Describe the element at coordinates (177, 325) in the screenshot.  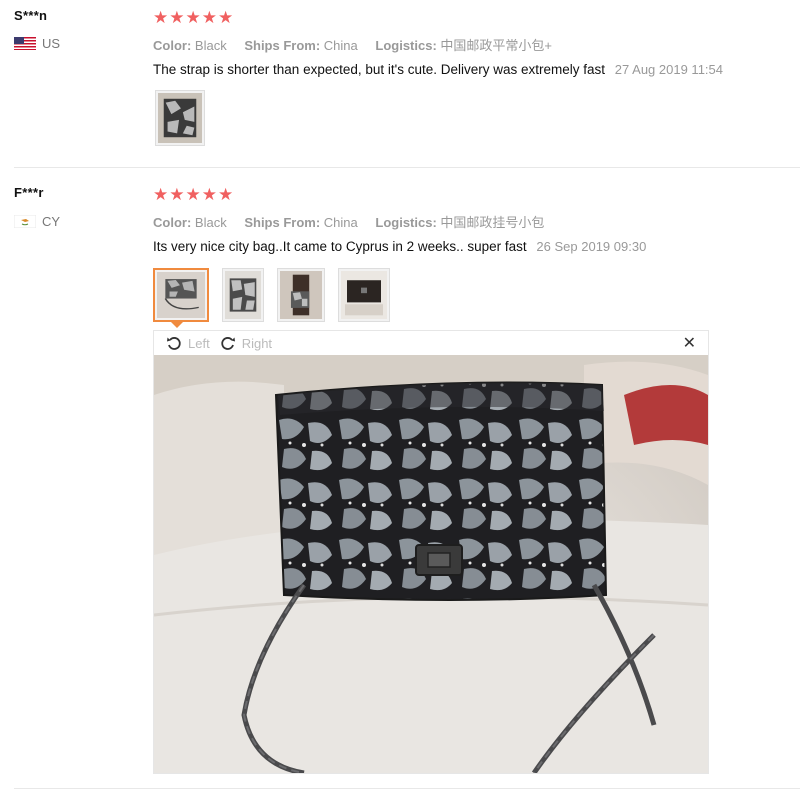
I see `active-thumbnail-caret` at that location.